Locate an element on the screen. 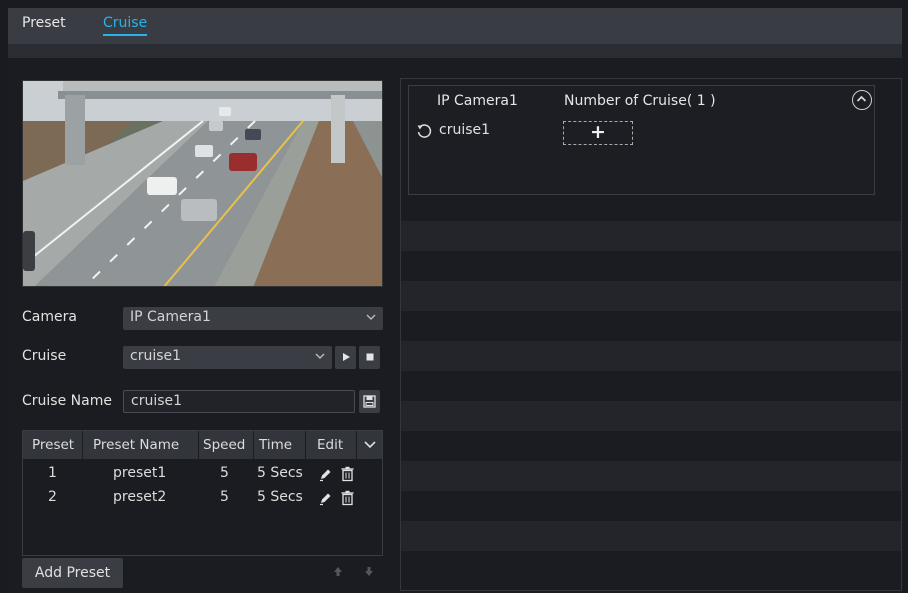 The height and width of the screenshot is (593, 908). column-header: Edit is located at coordinates (330, 445).